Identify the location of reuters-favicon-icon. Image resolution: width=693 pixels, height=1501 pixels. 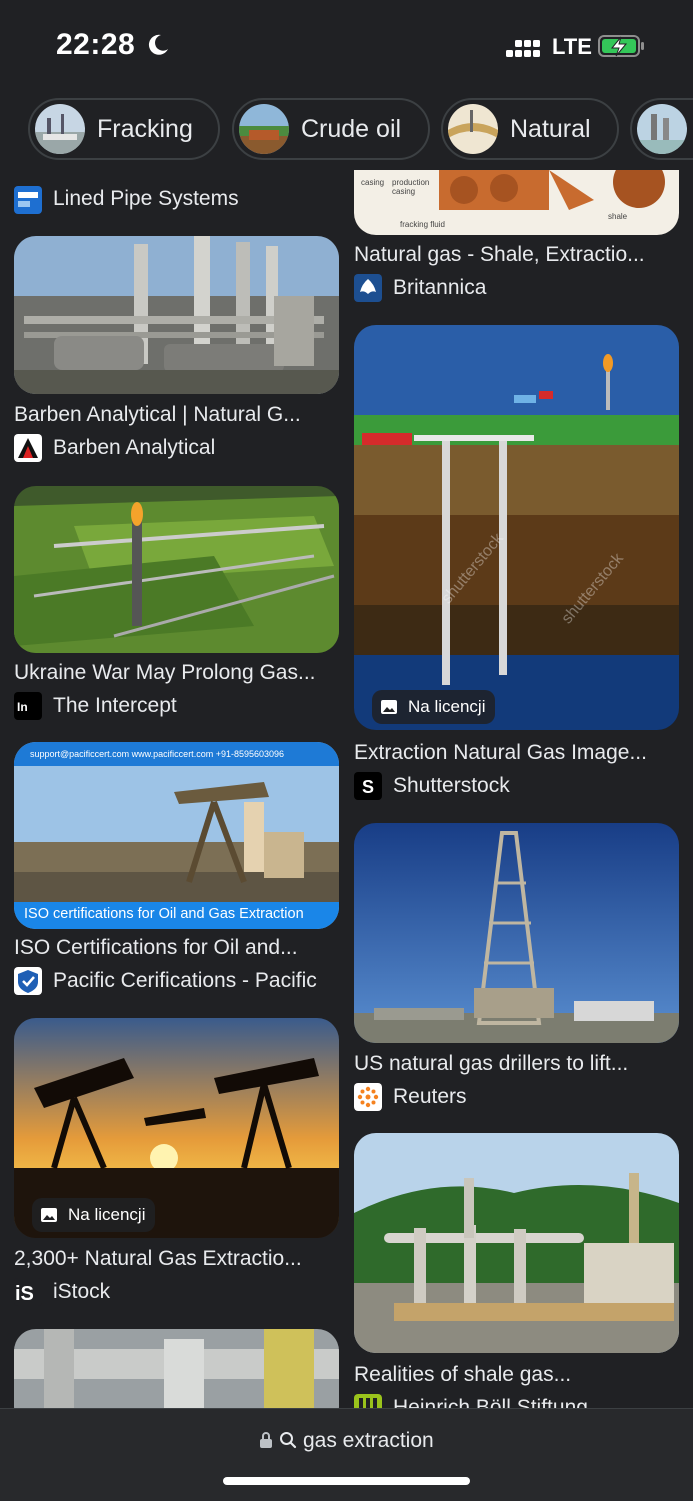
(368, 1097).